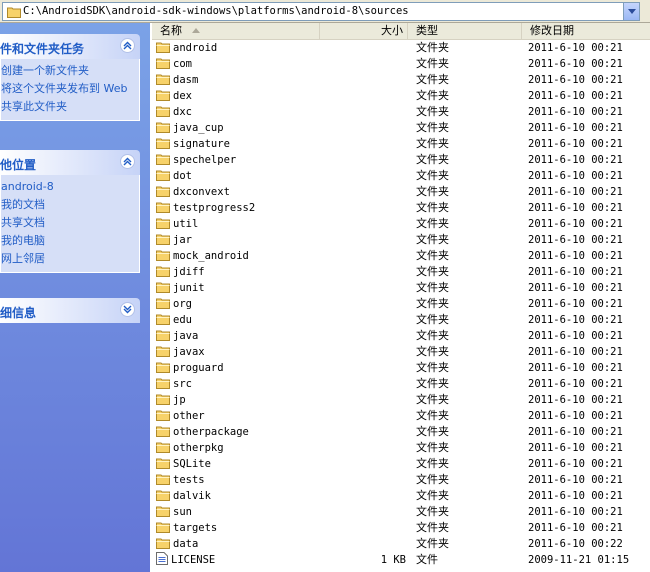  Describe the element at coordinates (401, 272) in the screenshot. I see `file-row: jdiff 文件夹 2011-6-10 00:21` at that location.